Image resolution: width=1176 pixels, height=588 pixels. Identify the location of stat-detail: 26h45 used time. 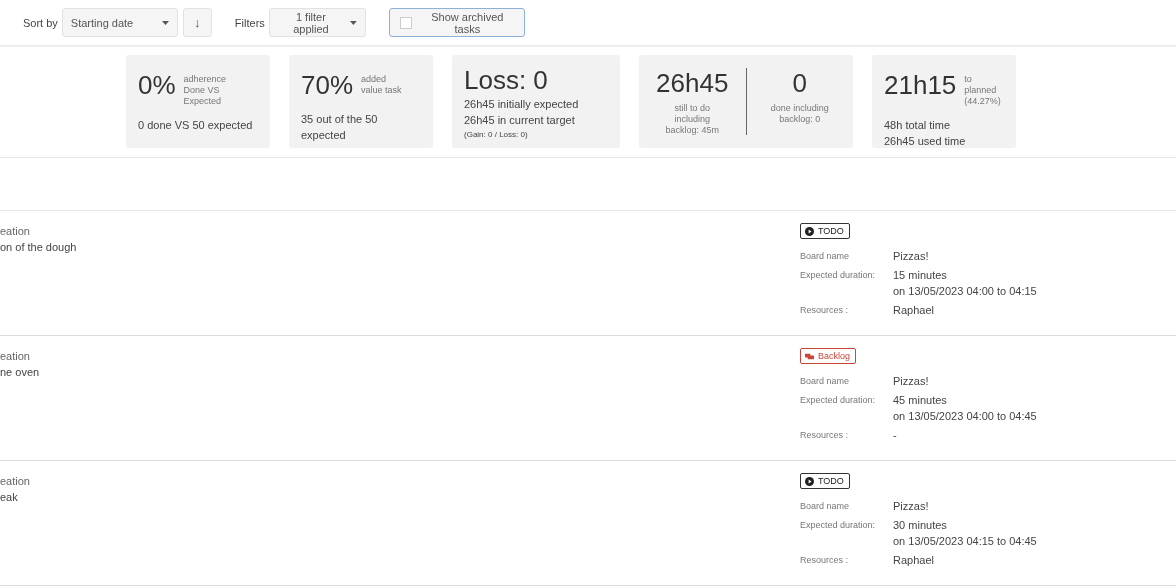
(925, 141).